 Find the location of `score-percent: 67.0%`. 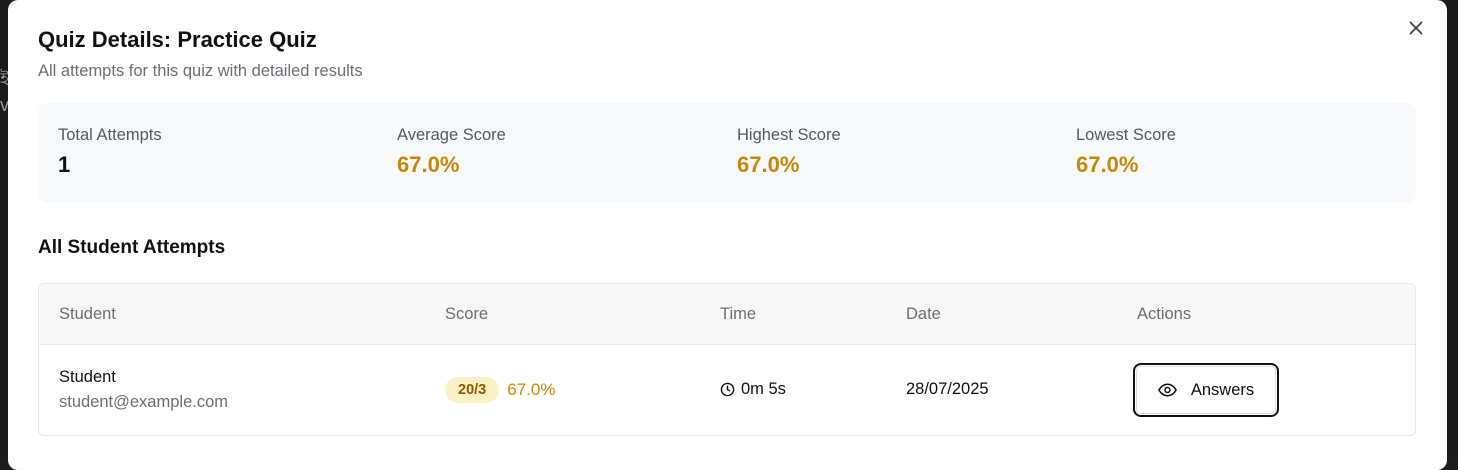

score-percent: 67.0% is located at coordinates (531, 389).